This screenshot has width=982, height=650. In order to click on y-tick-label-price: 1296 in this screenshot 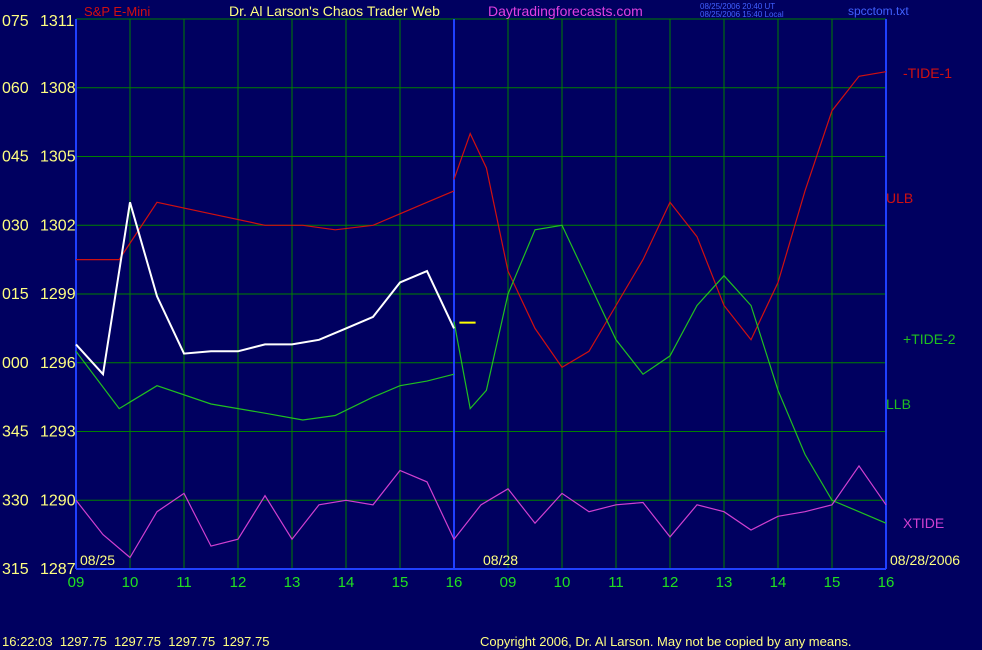, I will do `click(58, 363)`.